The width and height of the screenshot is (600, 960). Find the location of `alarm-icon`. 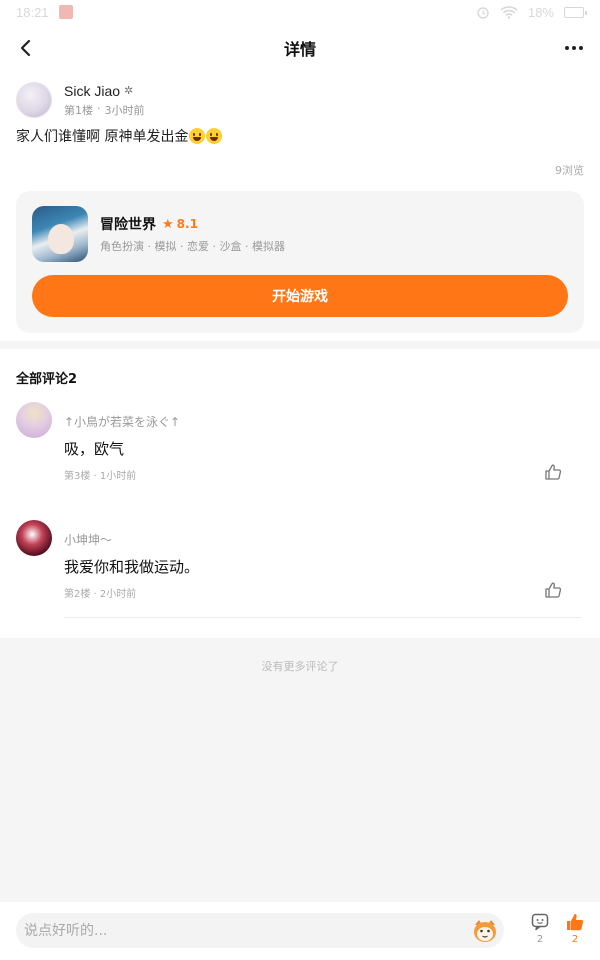

alarm-icon is located at coordinates (483, 13).